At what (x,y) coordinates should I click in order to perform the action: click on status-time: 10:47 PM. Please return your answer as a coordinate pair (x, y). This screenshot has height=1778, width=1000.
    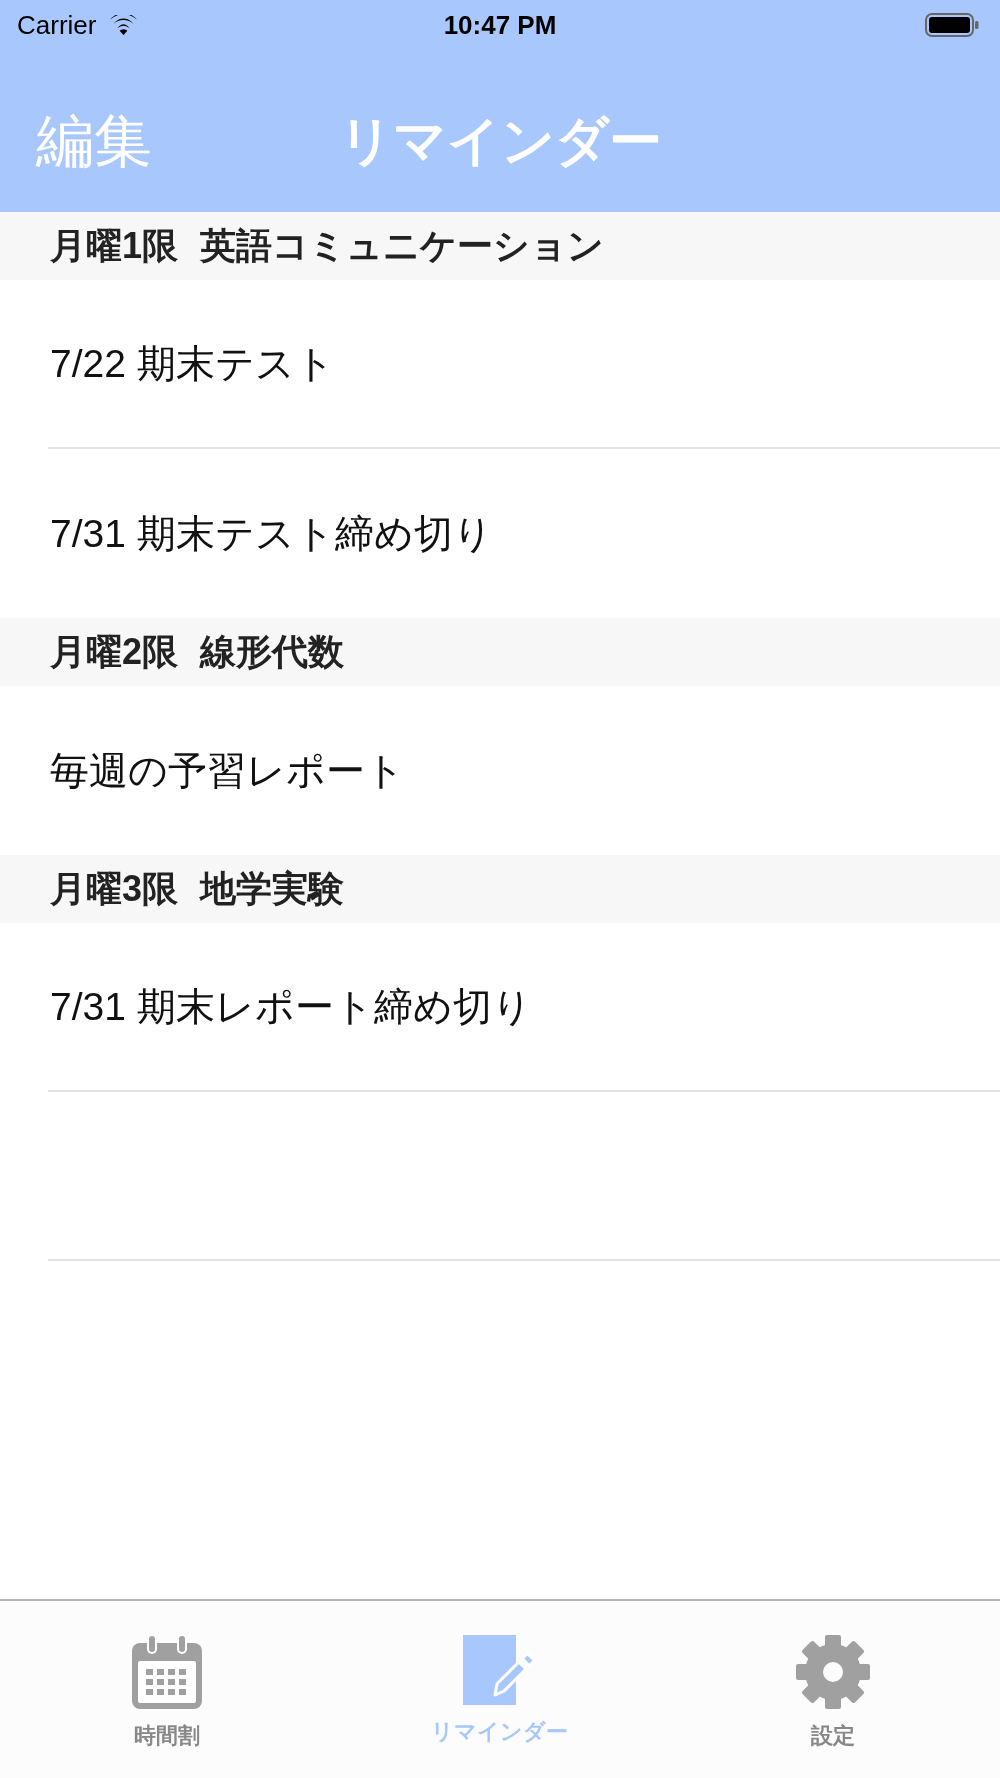
    Looking at the image, I should click on (500, 25).